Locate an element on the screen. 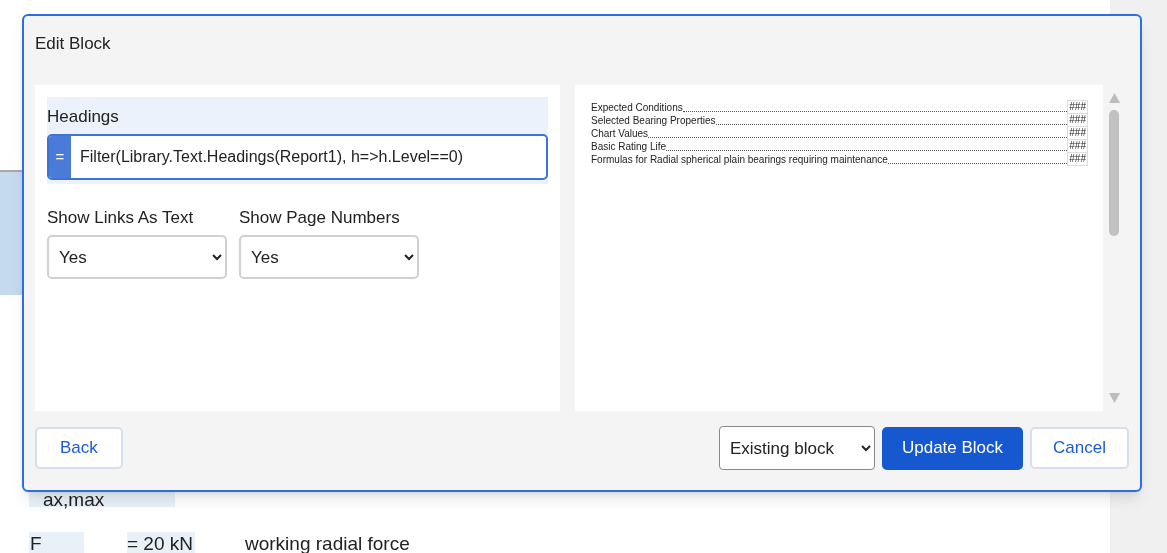 The height and width of the screenshot is (553, 1167). back-button: Back is located at coordinates (79, 448).